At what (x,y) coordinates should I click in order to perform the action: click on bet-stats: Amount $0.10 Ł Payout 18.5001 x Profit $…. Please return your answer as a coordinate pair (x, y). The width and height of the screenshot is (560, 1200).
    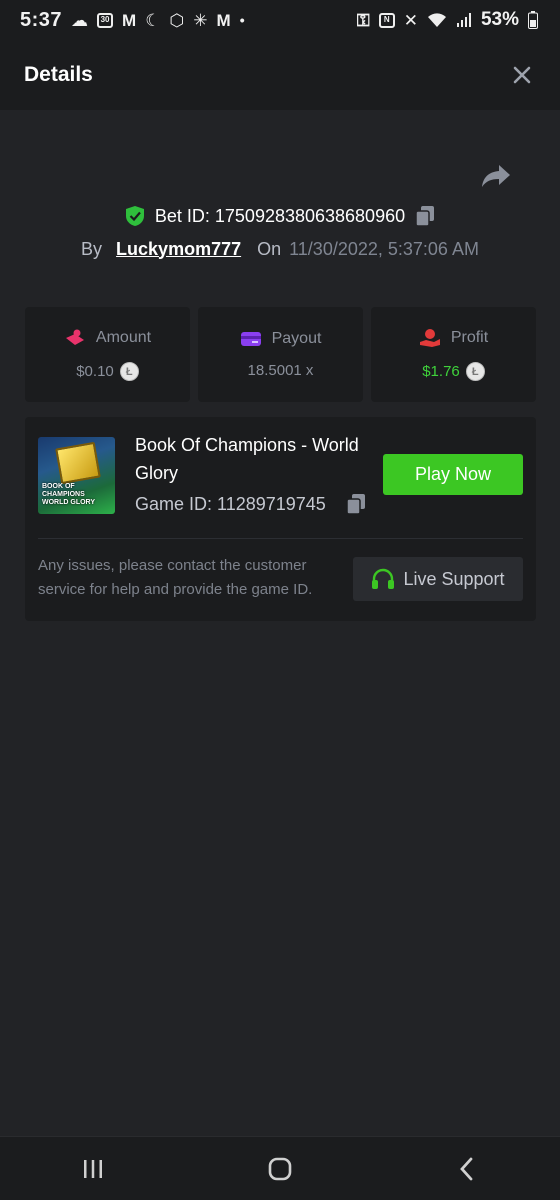
    Looking at the image, I should click on (280, 354).